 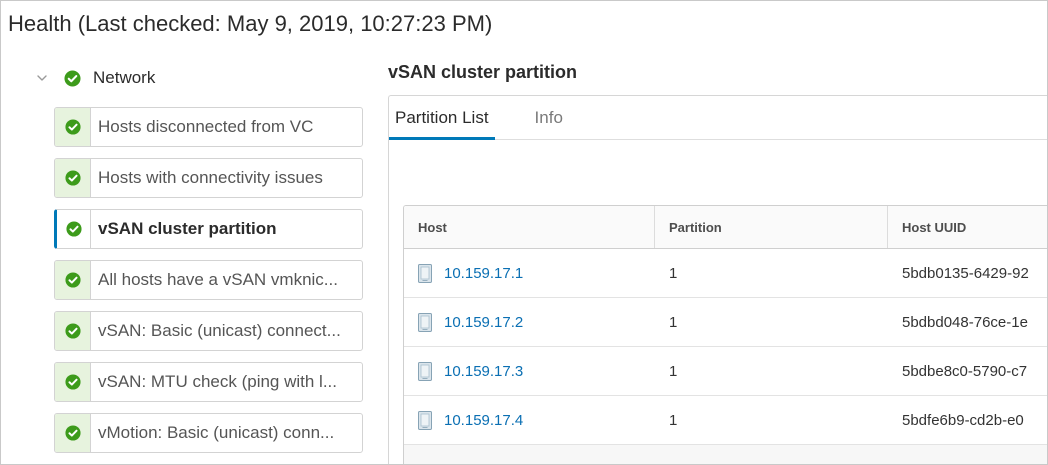 I want to click on host-link: 10.159.17.1, so click(x=483, y=273).